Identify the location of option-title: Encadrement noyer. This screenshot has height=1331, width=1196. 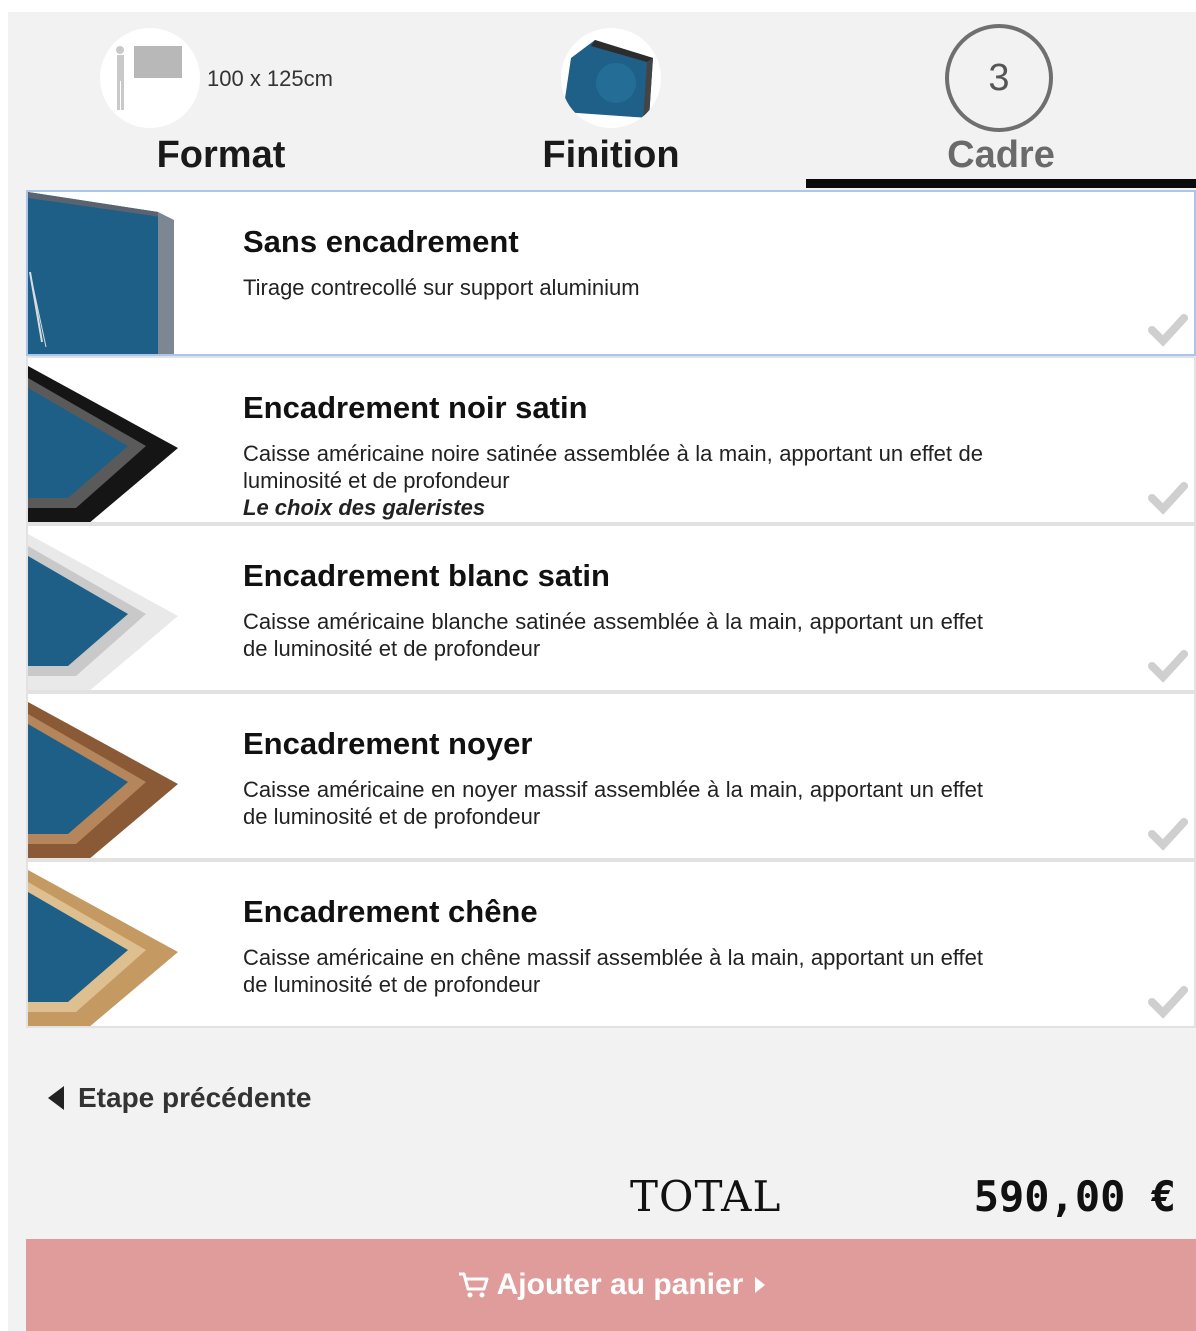
(388, 743).